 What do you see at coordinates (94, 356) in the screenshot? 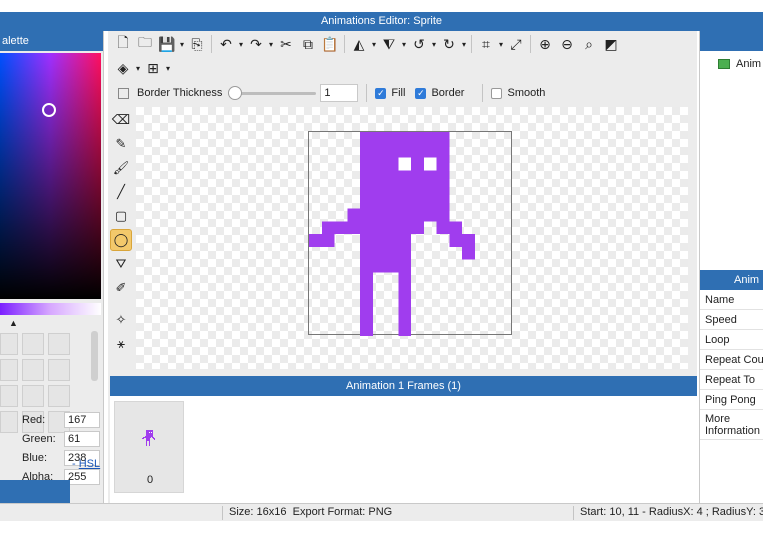
I see `swatch-scrollbar` at bounding box center [94, 356].